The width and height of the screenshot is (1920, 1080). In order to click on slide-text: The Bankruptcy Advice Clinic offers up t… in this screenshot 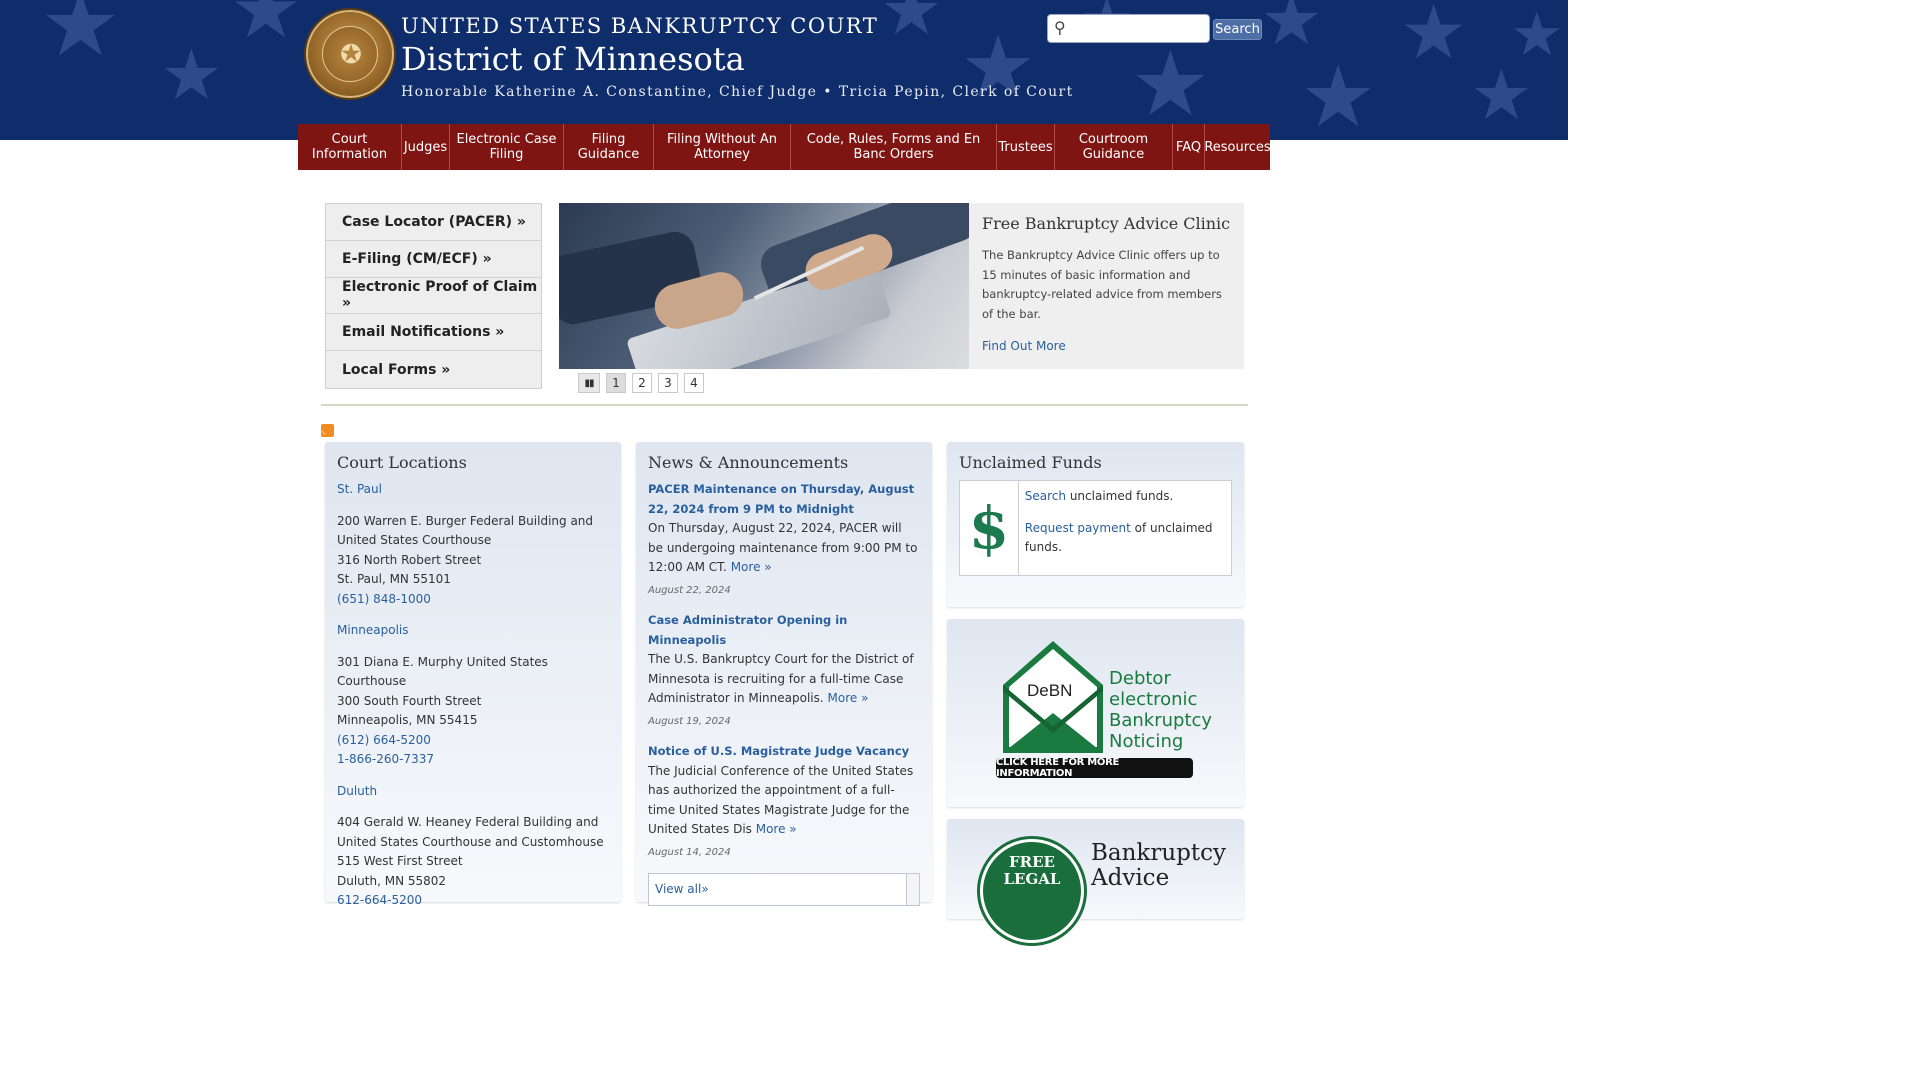, I will do `click(1102, 284)`.